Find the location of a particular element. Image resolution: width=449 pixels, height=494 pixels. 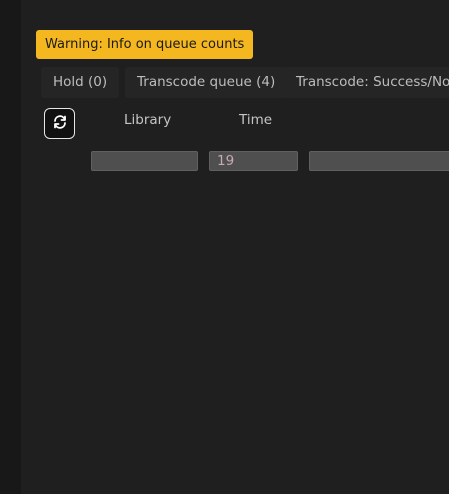

refresh-button is located at coordinates (59, 123).